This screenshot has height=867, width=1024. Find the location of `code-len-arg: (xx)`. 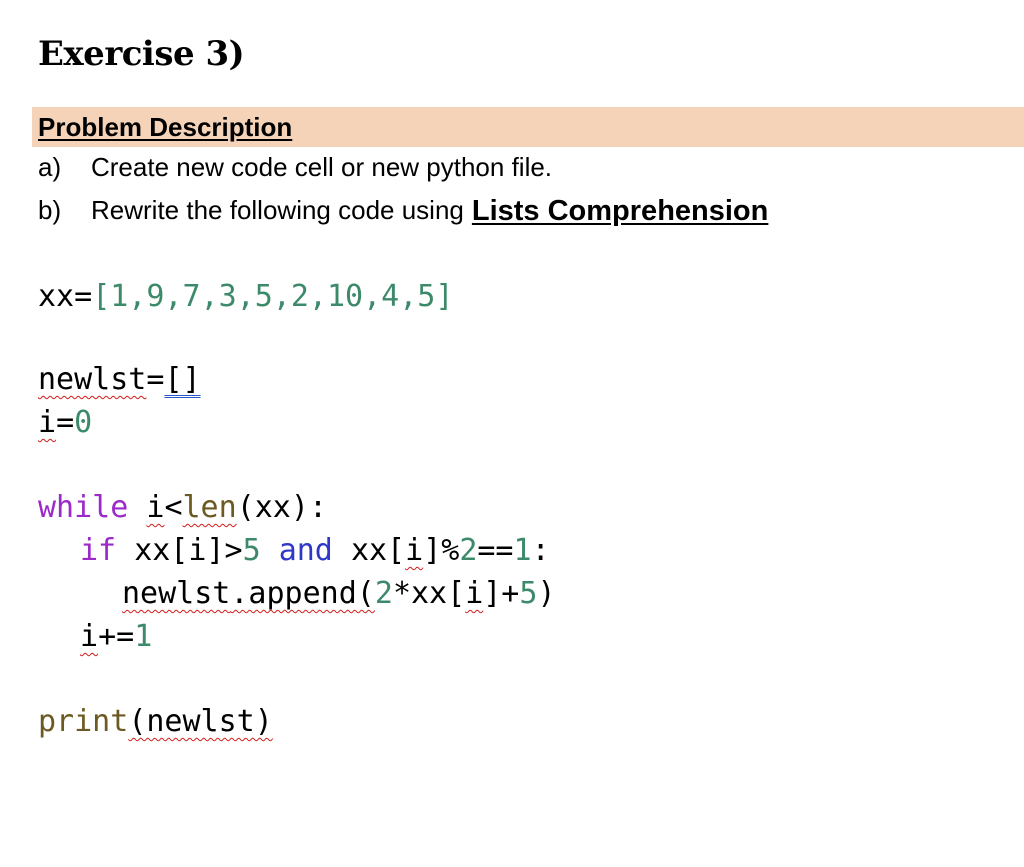

code-len-arg: (xx) is located at coordinates (272, 507).